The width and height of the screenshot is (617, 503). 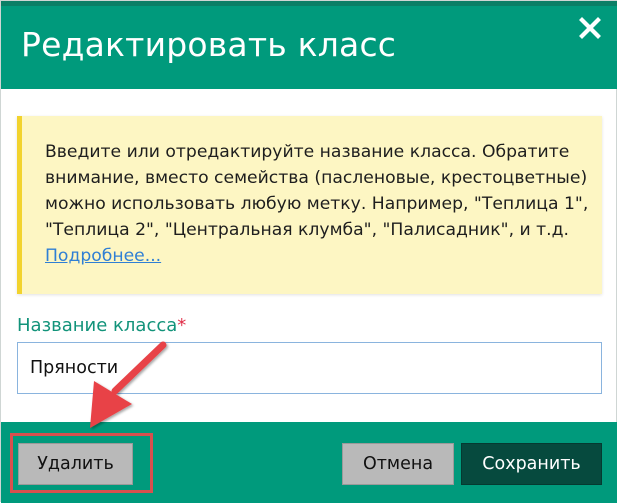 I want to click on close-icon, so click(x=590, y=28).